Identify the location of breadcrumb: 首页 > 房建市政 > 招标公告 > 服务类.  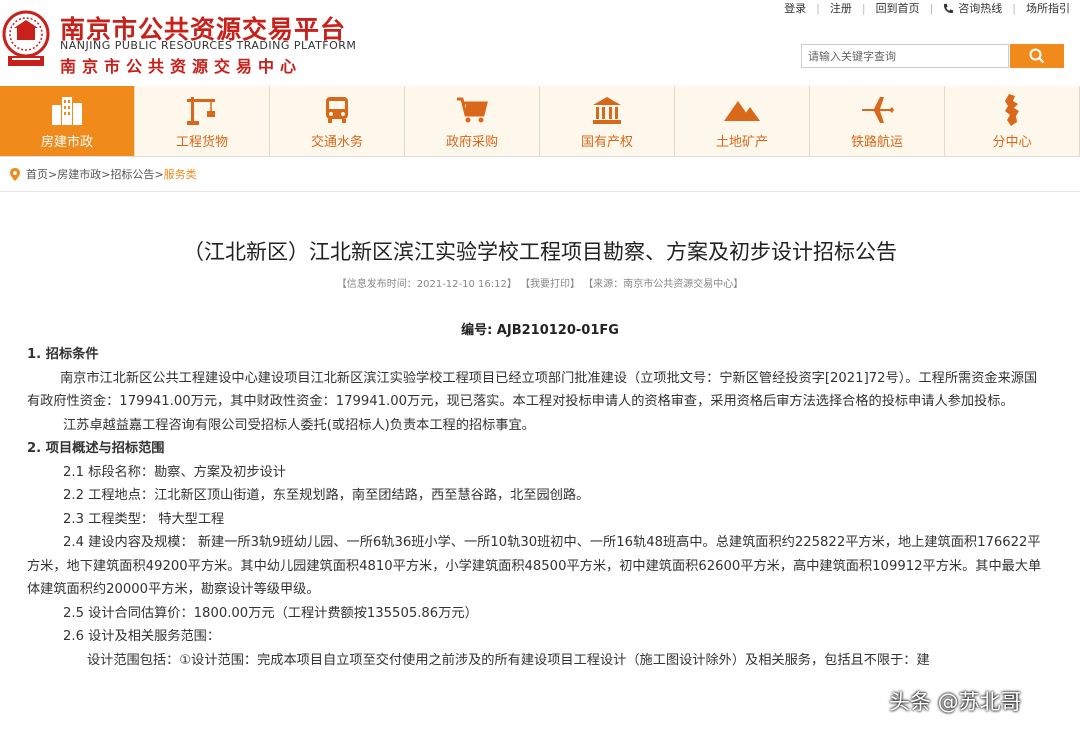
(103, 174).